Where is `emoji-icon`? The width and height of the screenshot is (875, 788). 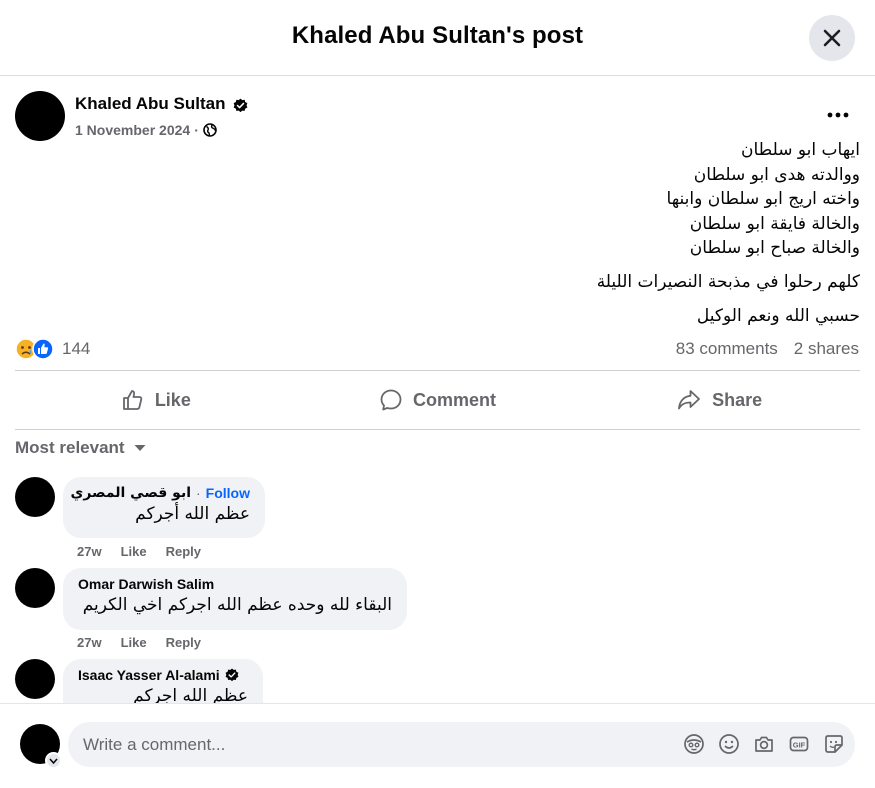
emoji-icon is located at coordinates (729, 744).